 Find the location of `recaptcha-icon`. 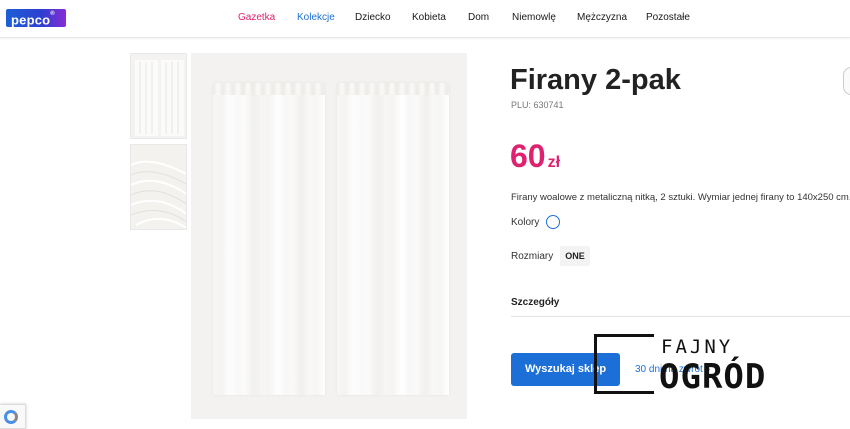

recaptcha-icon is located at coordinates (11, 417).